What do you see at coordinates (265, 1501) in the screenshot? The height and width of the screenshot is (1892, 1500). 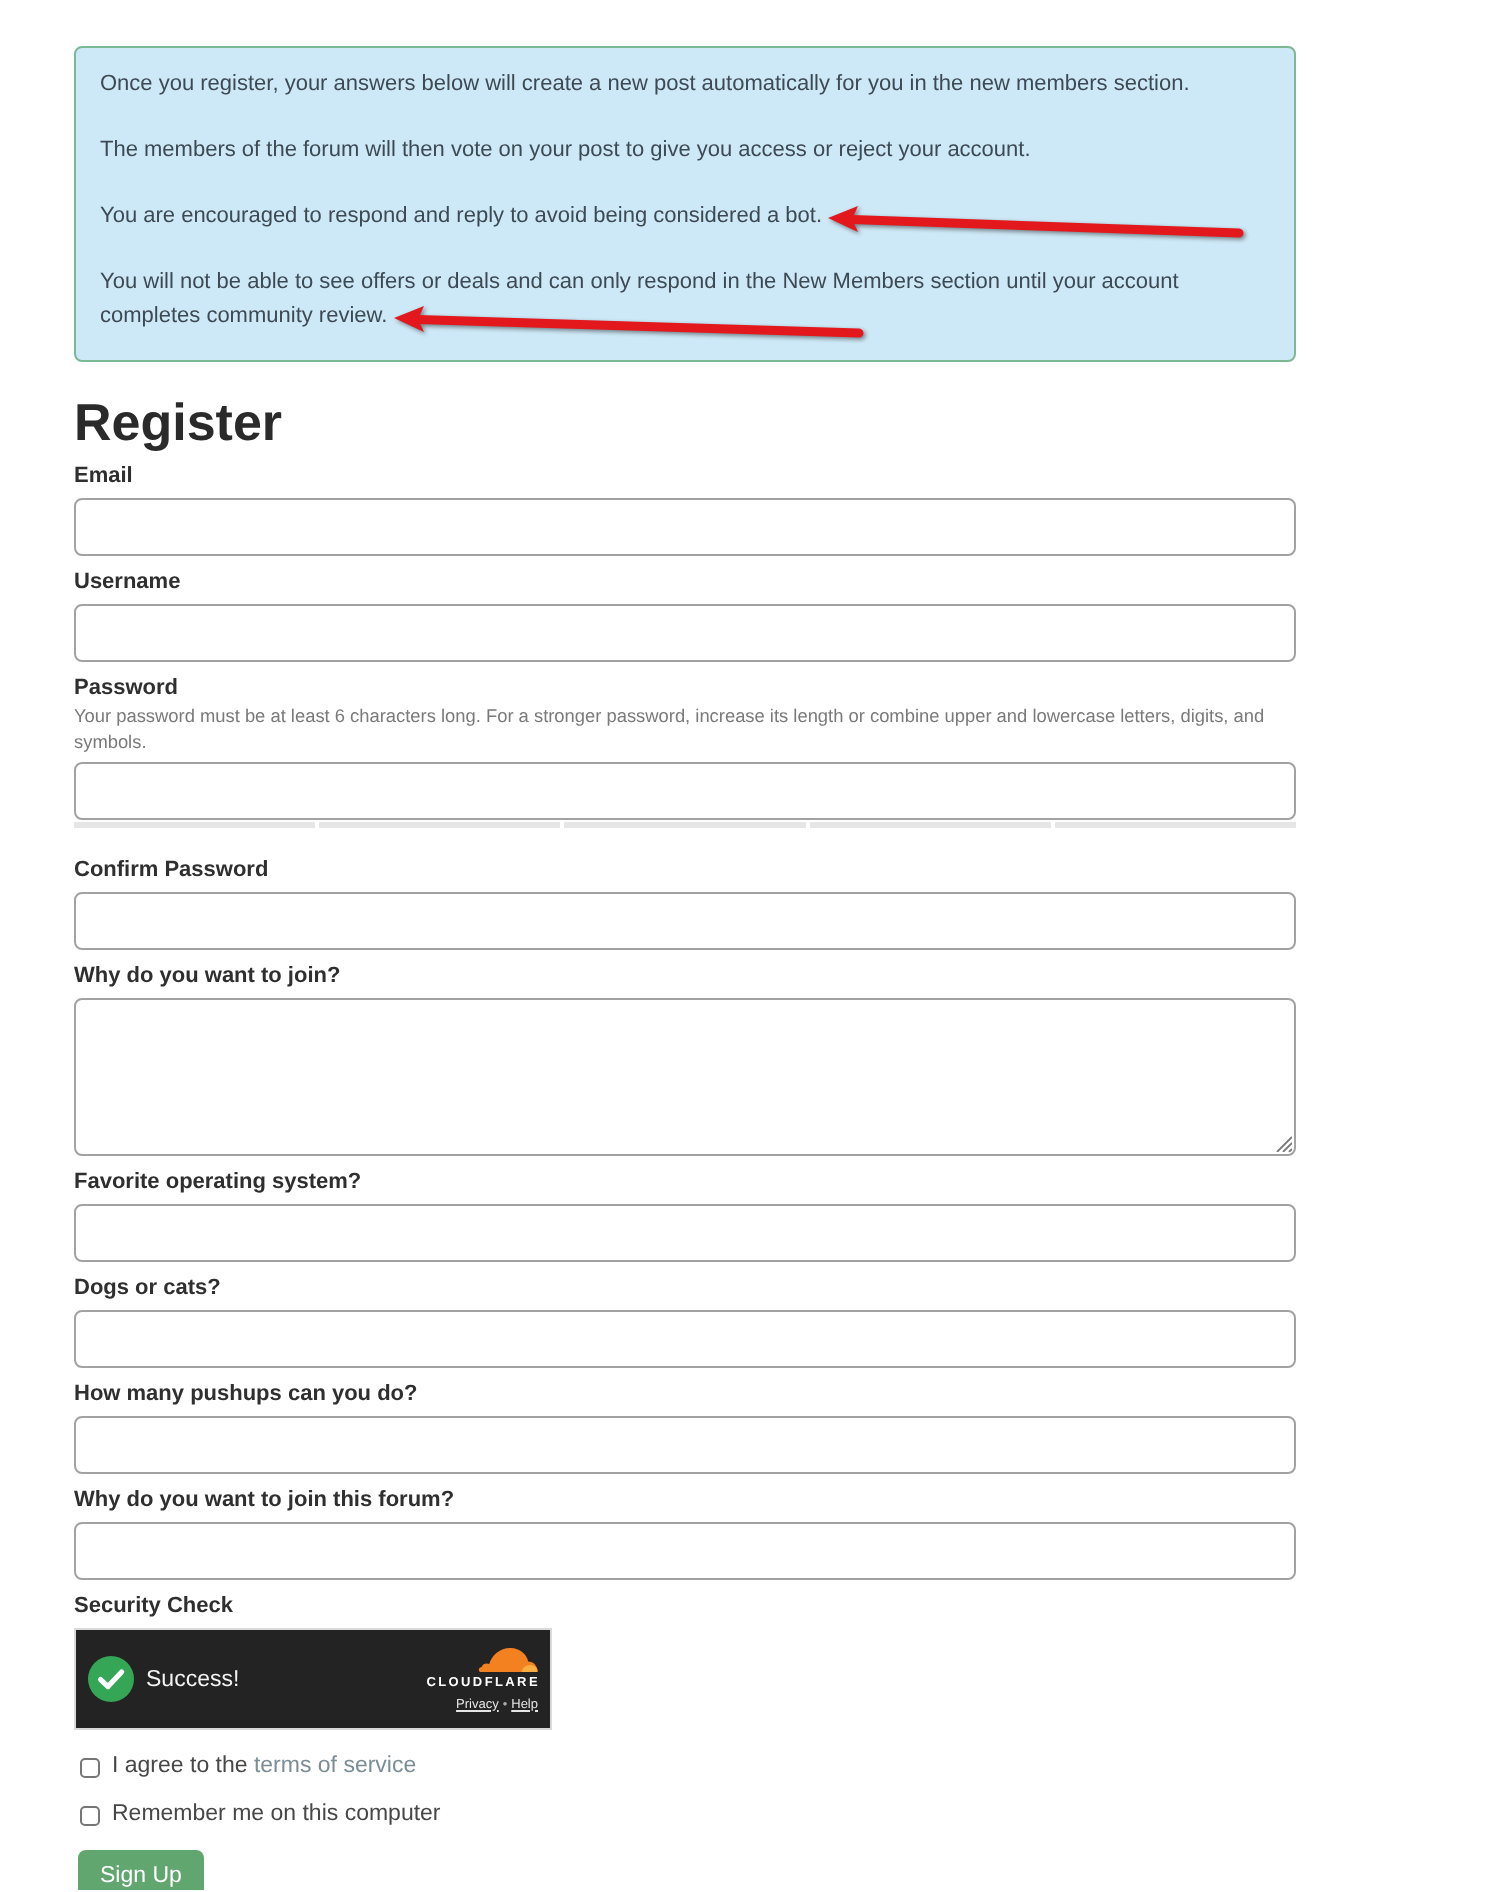 I see `field-label: Why do you want to join this forum?` at bounding box center [265, 1501].